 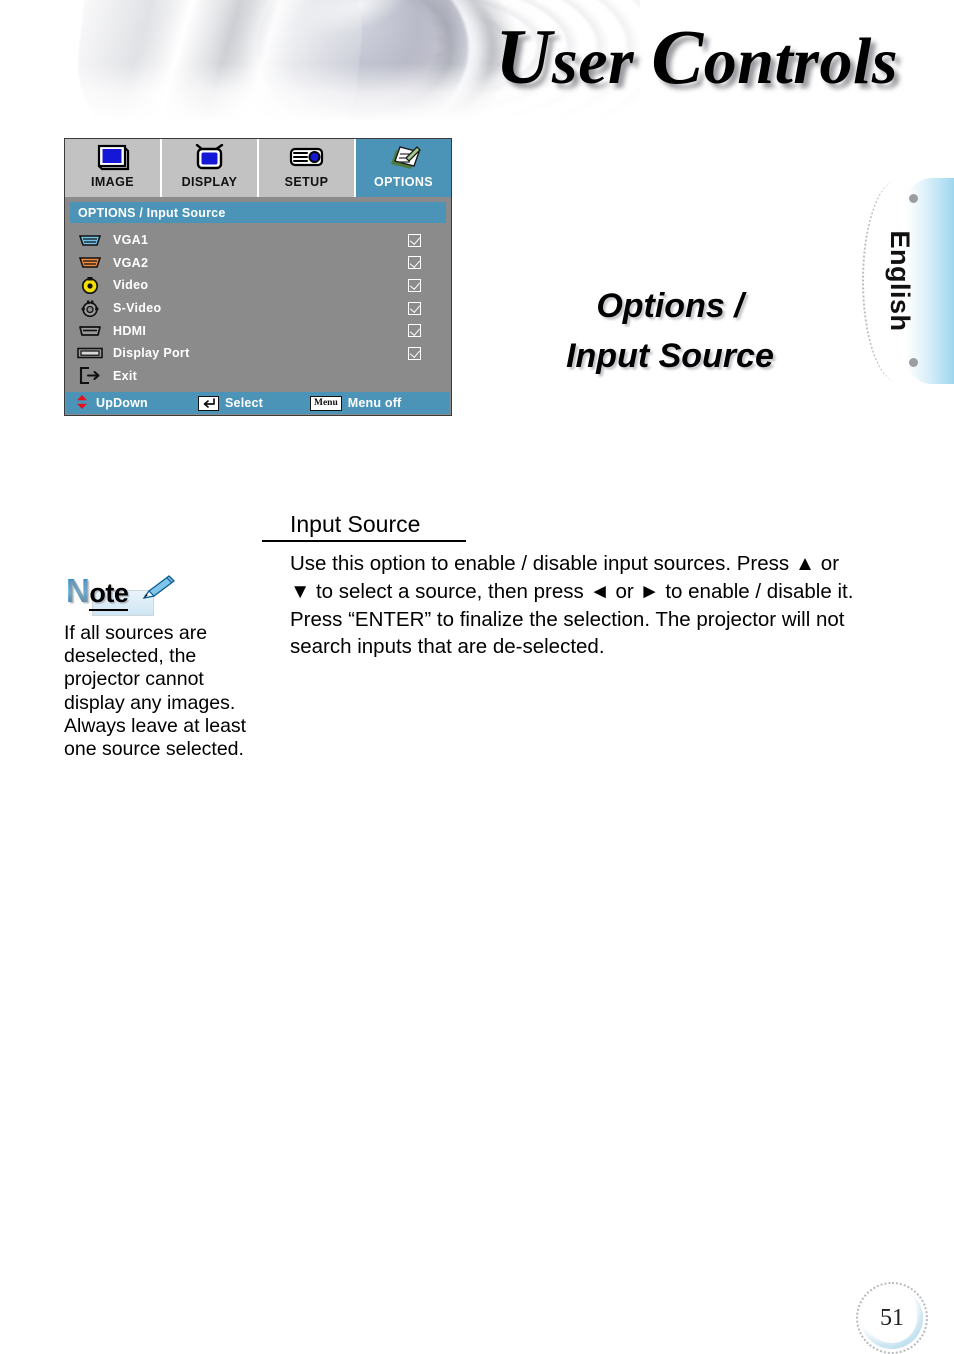 What do you see at coordinates (404, 158) in the screenshot?
I see `document-pencil-icon` at bounding box center [404, 158].